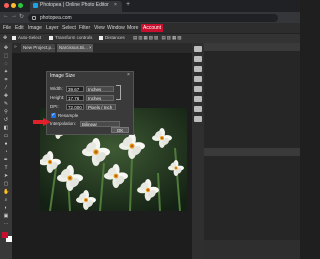  What do you see at coordinates (74, 37) in the screenshot?
I see `transform-controls-label: Transform controls` at bounding box center [74, 37].